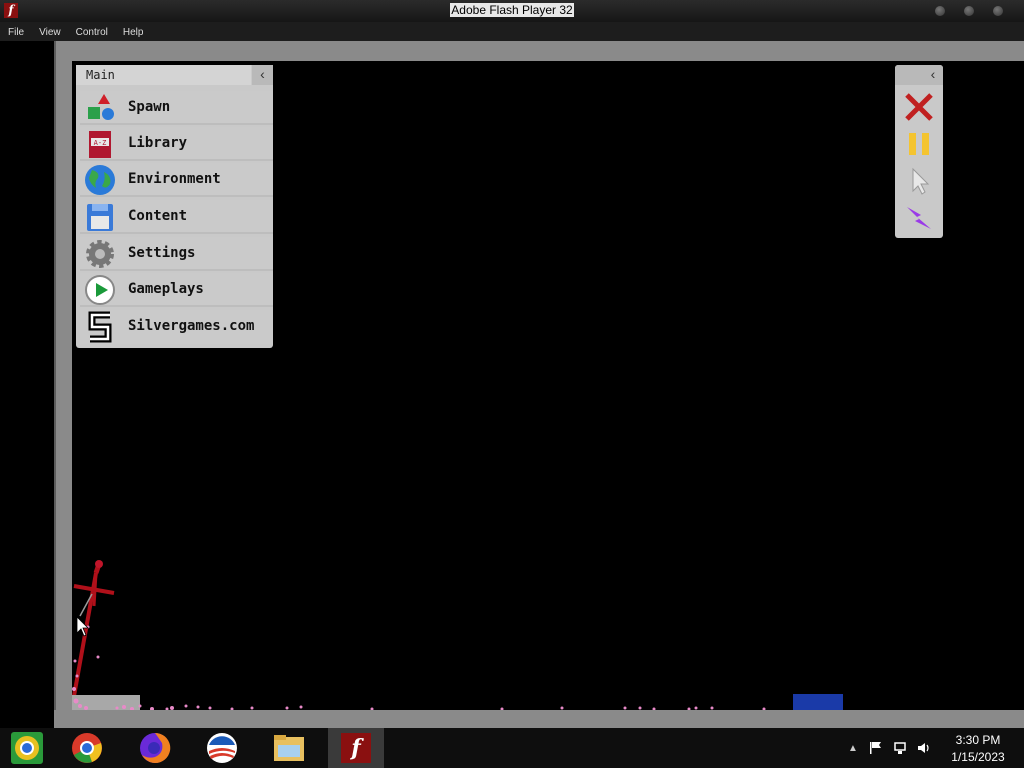 Image resolution: width=1024 pixels, height=768 pixels. I want to click on clock-time: 3:30 PM, so click(978, 740).